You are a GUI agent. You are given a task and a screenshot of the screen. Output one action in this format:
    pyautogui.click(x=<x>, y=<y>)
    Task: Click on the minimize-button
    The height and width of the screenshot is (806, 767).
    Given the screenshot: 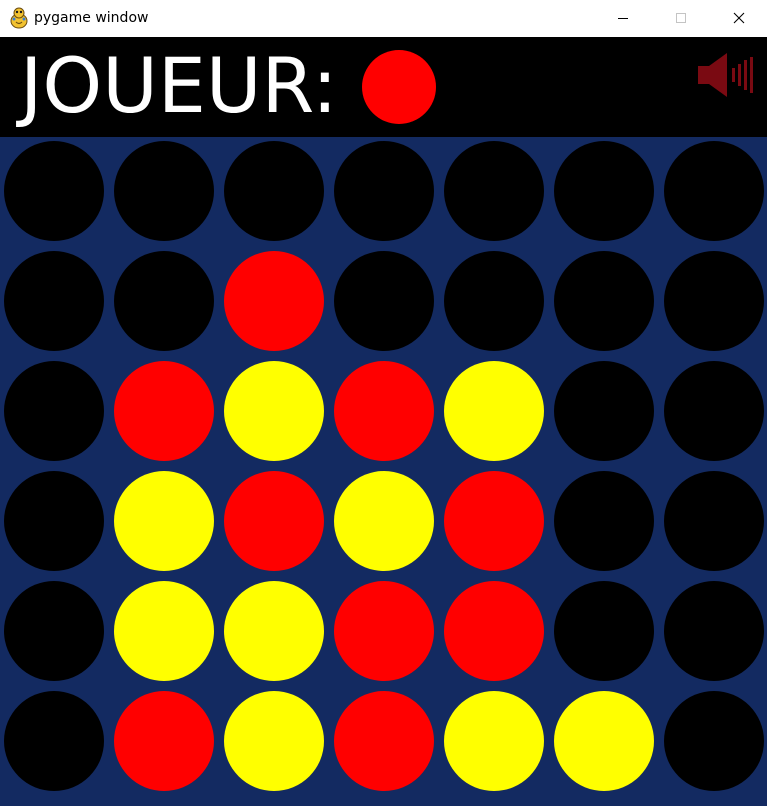 What is the action you would take?
    pyautogui.click(x=623, y=18)
    